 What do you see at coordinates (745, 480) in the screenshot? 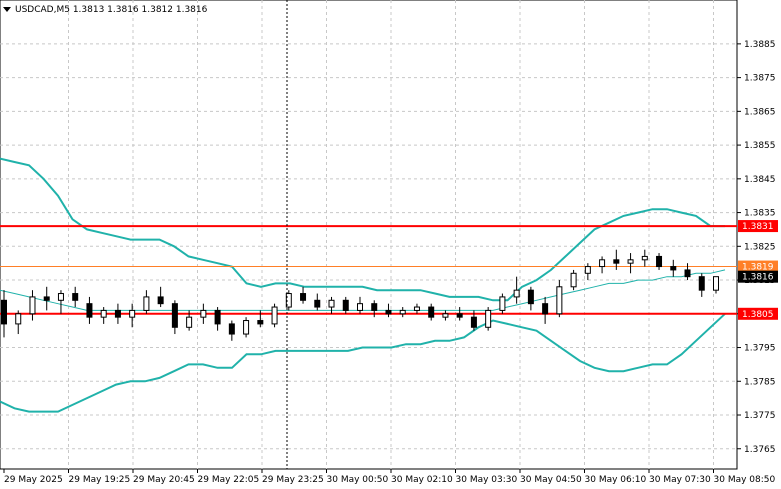
I see `x-tick-label: 30 May 08:50` at bounding box center [745, 480].